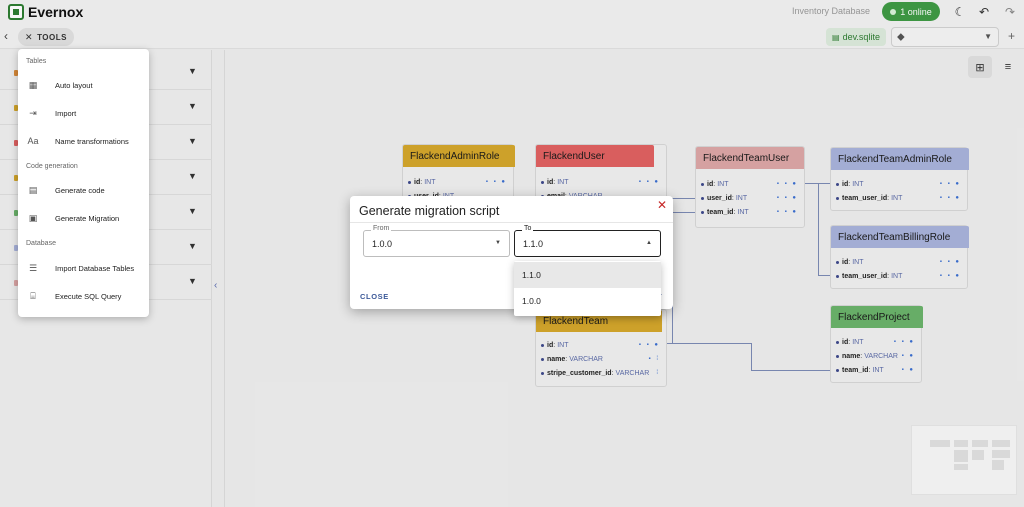  I want to click on menu-item-name-transformations: Aa Name transformations, so click(83, 141).